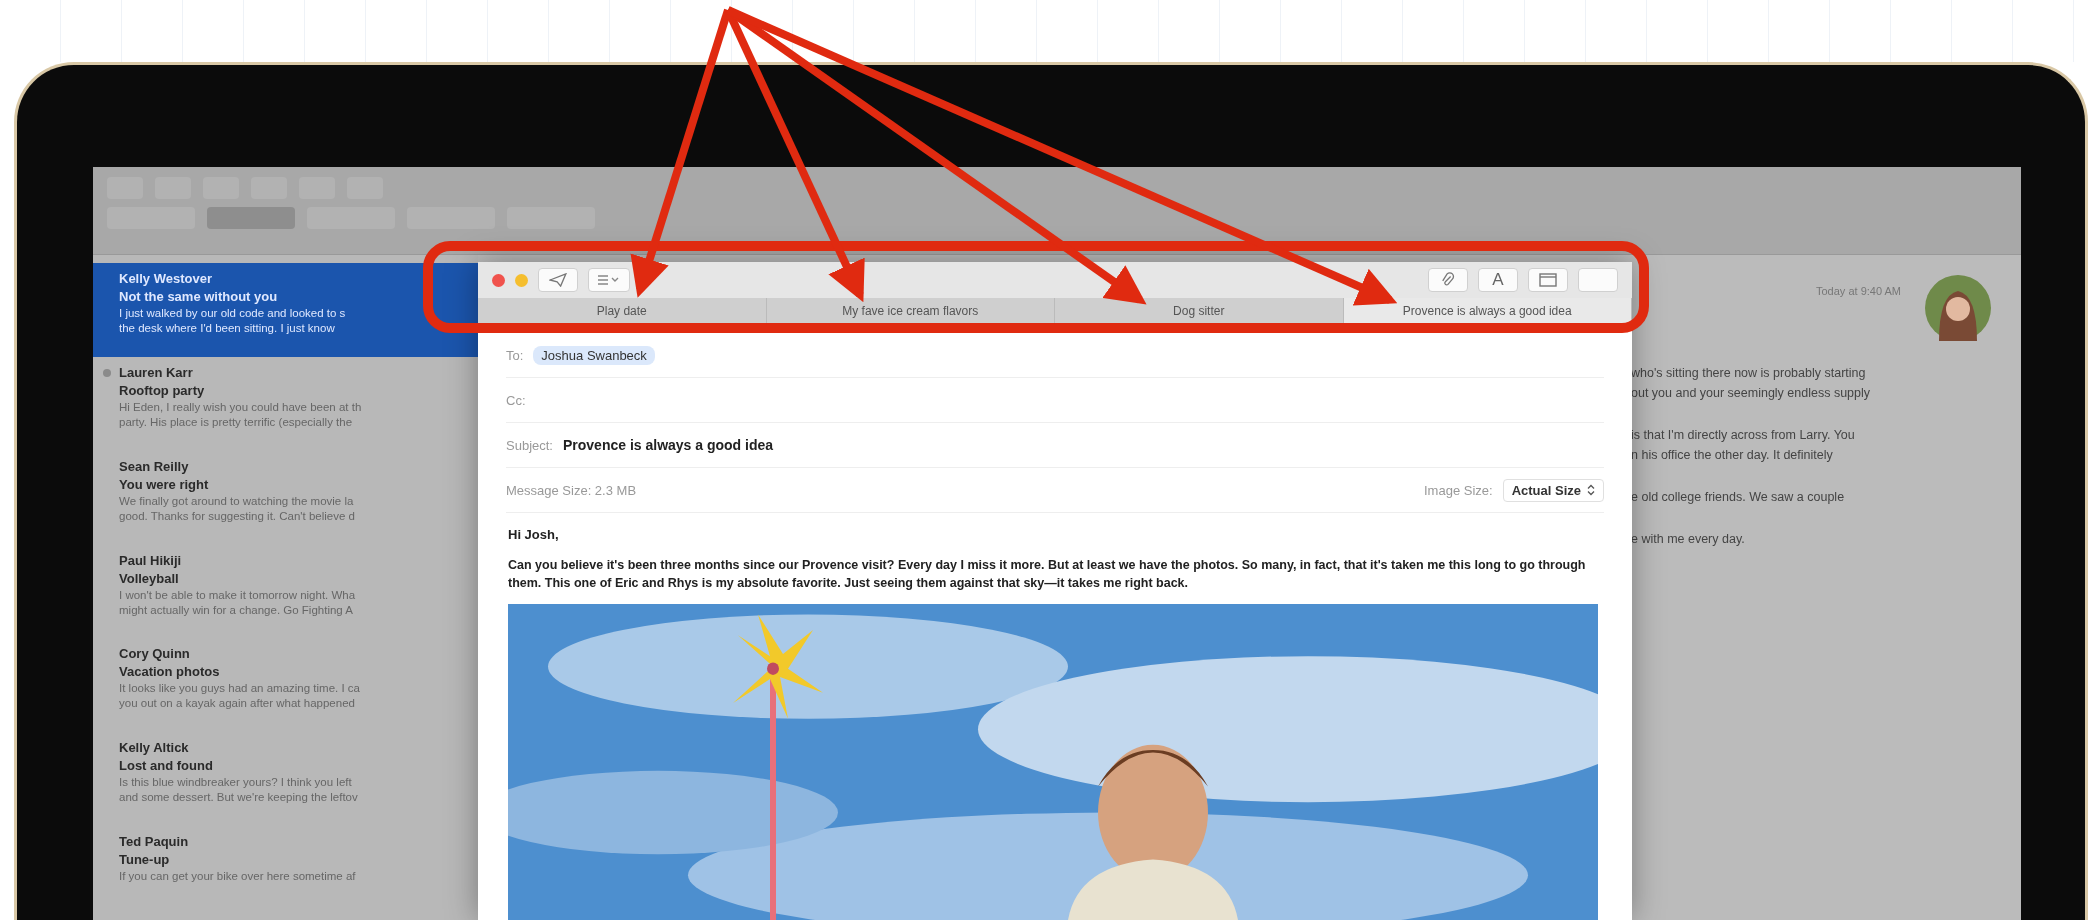  I want to click on body-text: Can you believe it's been three months since our Provence visit? Every day I miss it more. But at least we have the photos. So many, in fact, that it's taken me this long to go through them. This one of Eric and Rhys is my absolute favorite. Just seeing them against that sky—it takes me right back., so click(1047, 574).